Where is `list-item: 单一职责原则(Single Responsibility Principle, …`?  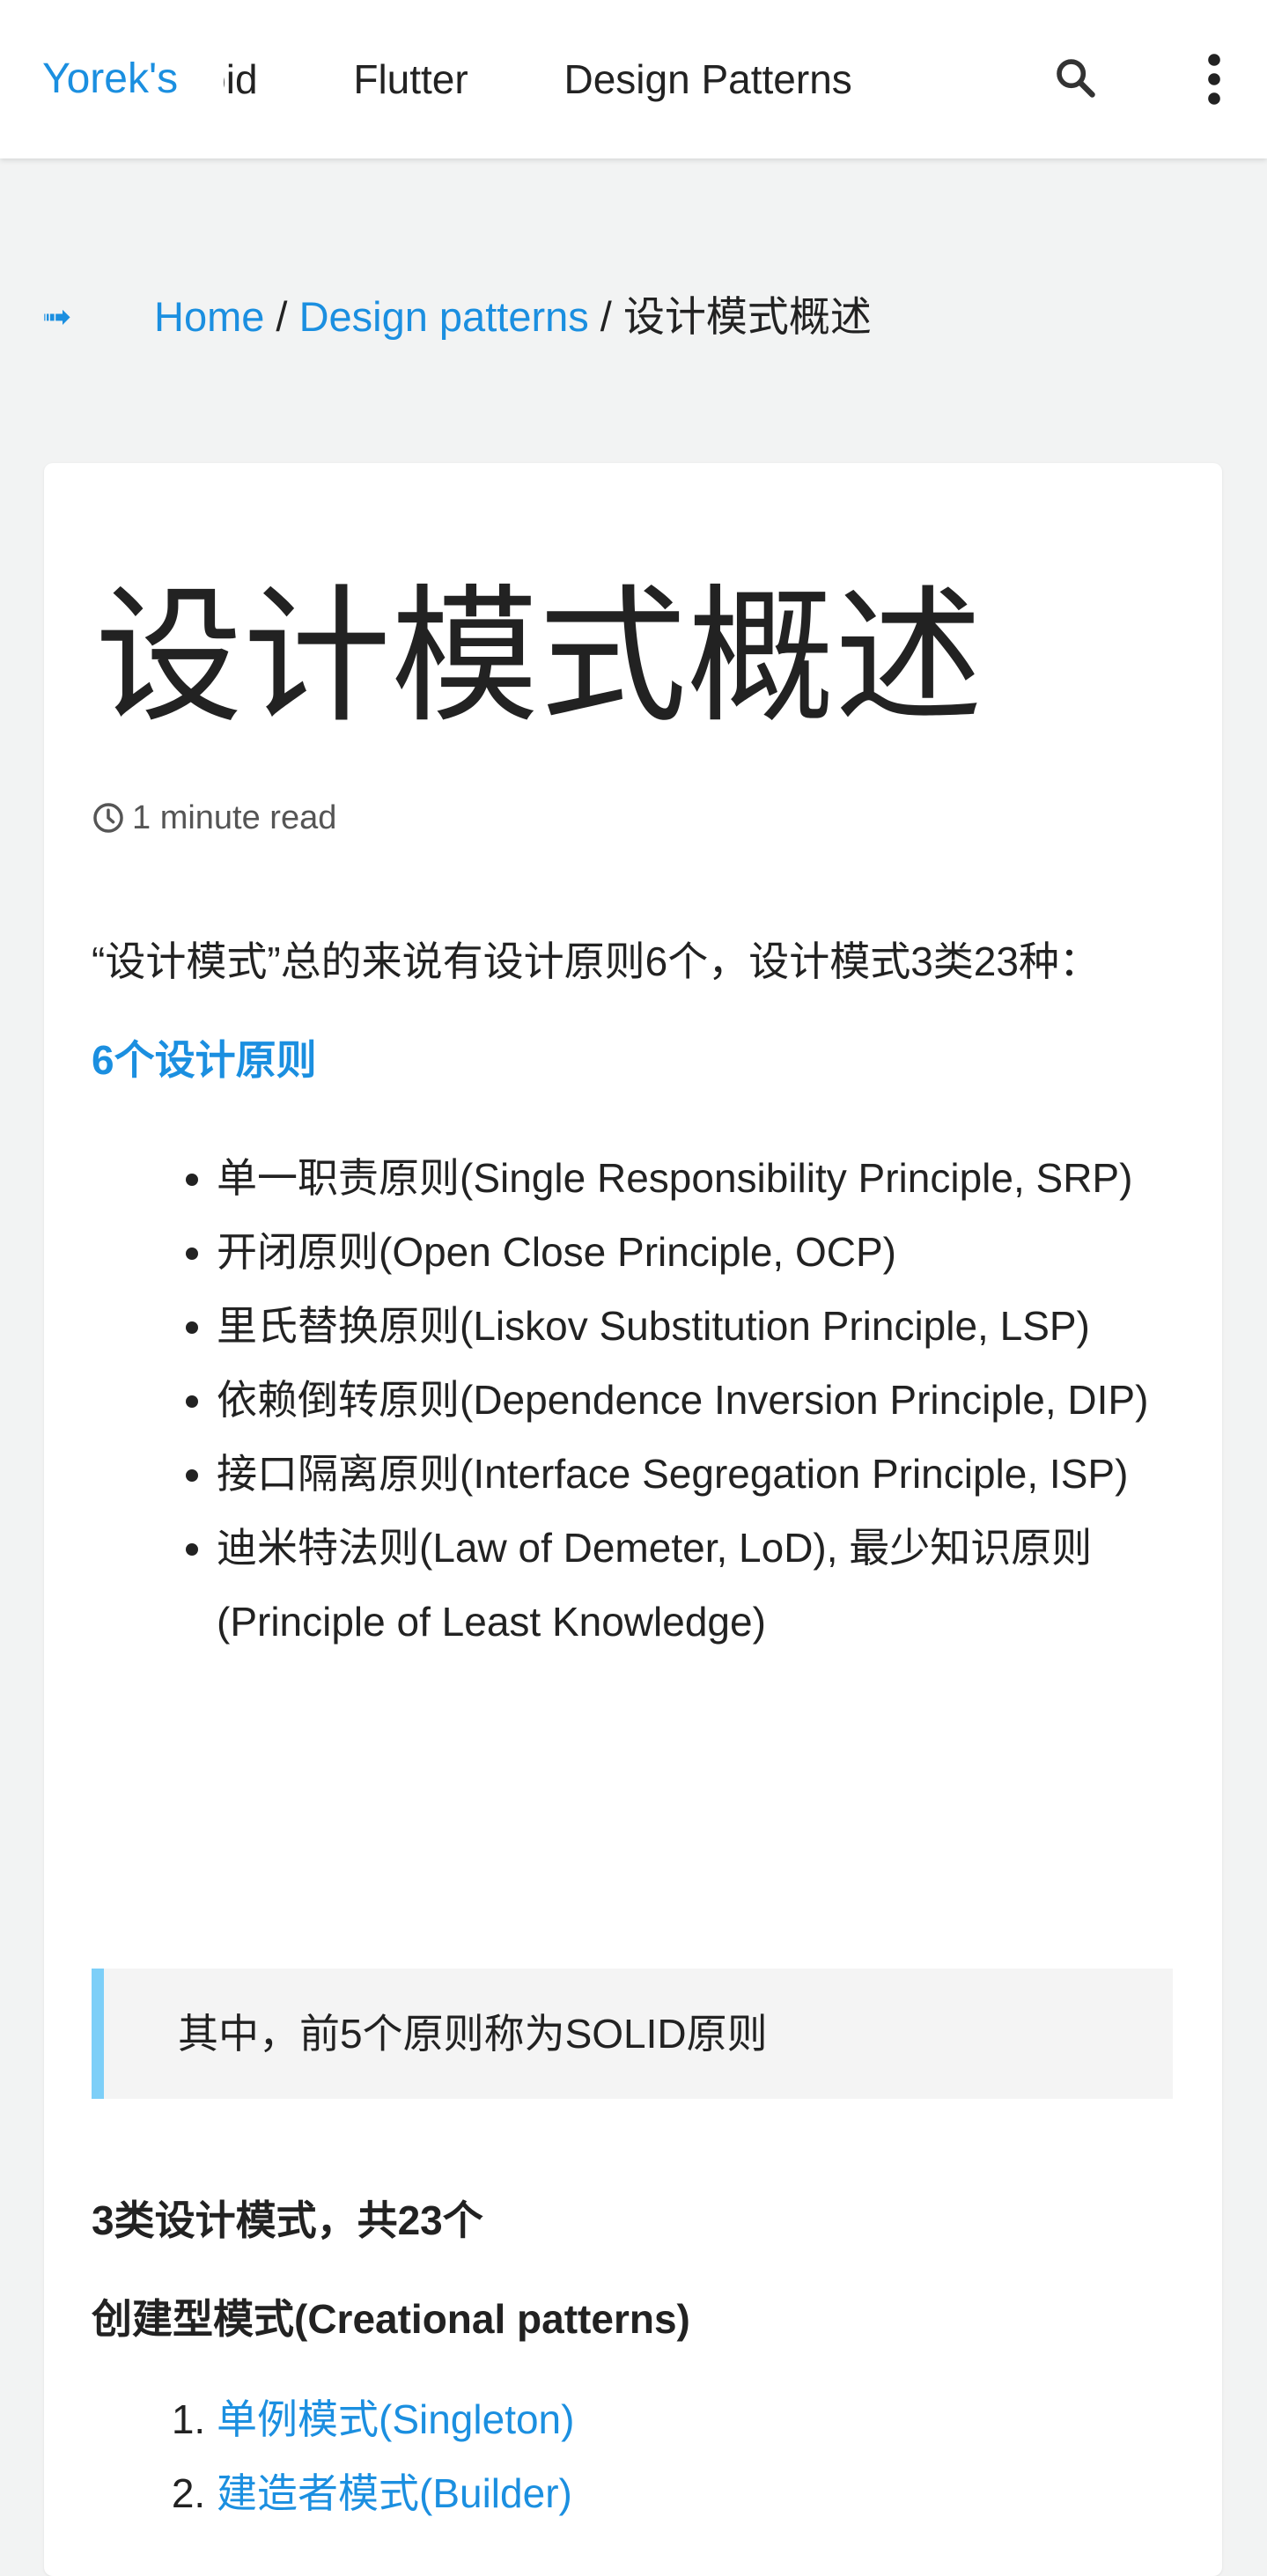
list-item: 单一职责原则(Single Responsibility Principle, … is located at coordinates (704, 1178).